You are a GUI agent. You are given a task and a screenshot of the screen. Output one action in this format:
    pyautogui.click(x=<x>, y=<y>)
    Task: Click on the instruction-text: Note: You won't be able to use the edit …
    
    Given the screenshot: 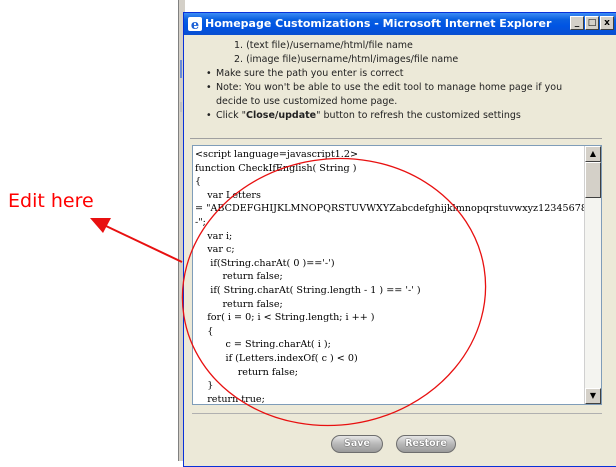 What is the action you would take?
    pyautogui.click(x=389, y=87)
    